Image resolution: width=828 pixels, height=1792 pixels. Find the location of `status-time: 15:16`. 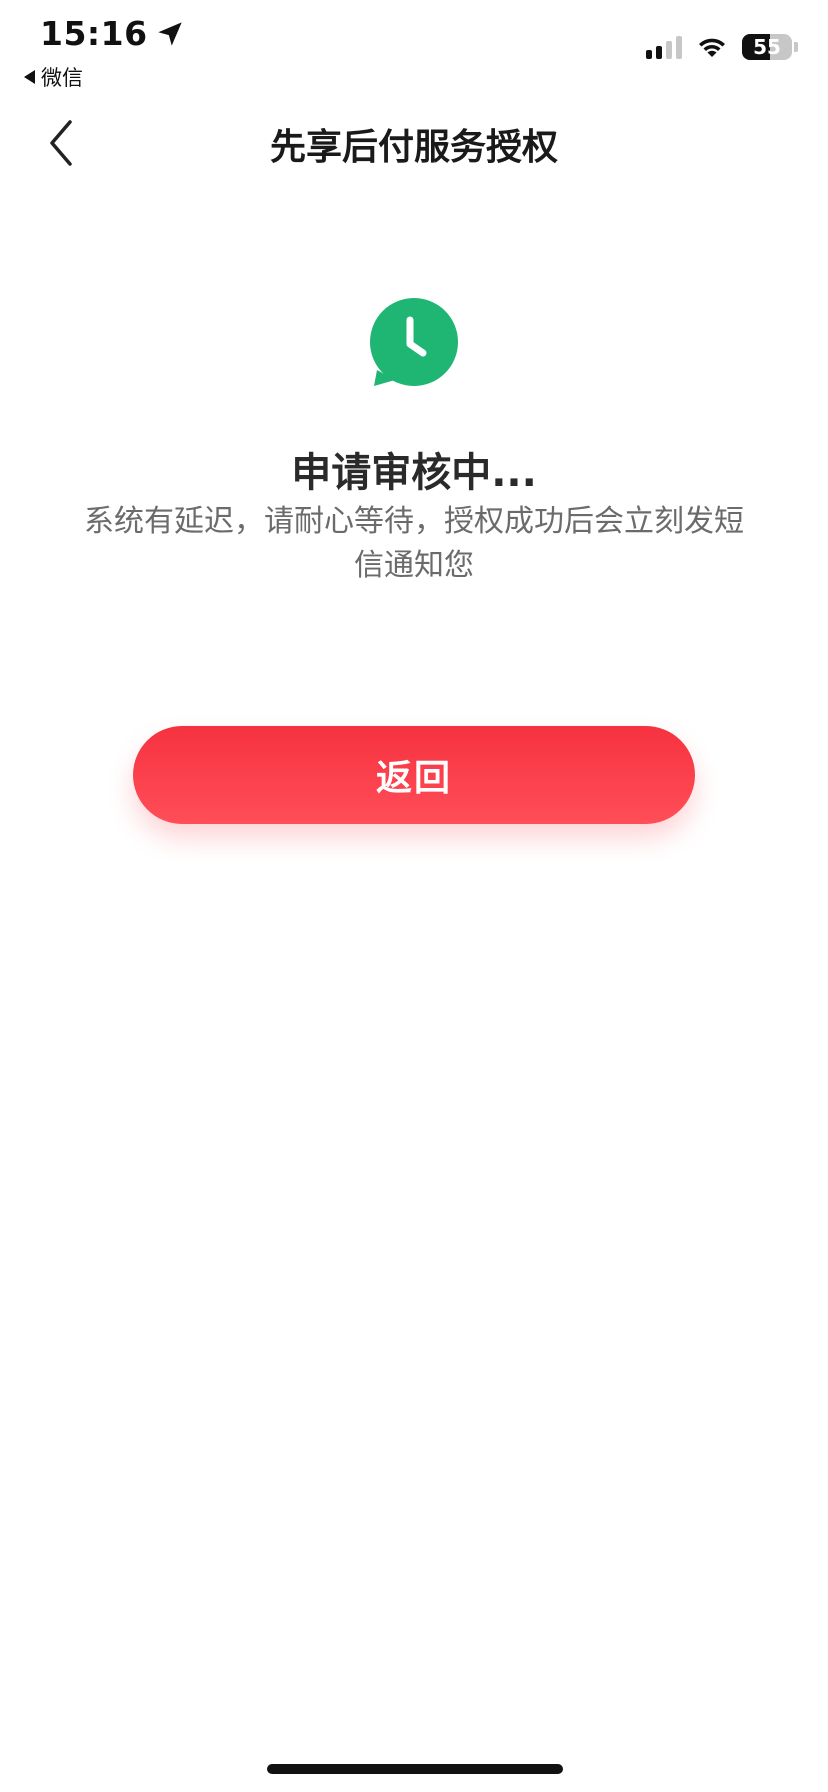

status-time: 15:16 is located at coordinates (112, 33).